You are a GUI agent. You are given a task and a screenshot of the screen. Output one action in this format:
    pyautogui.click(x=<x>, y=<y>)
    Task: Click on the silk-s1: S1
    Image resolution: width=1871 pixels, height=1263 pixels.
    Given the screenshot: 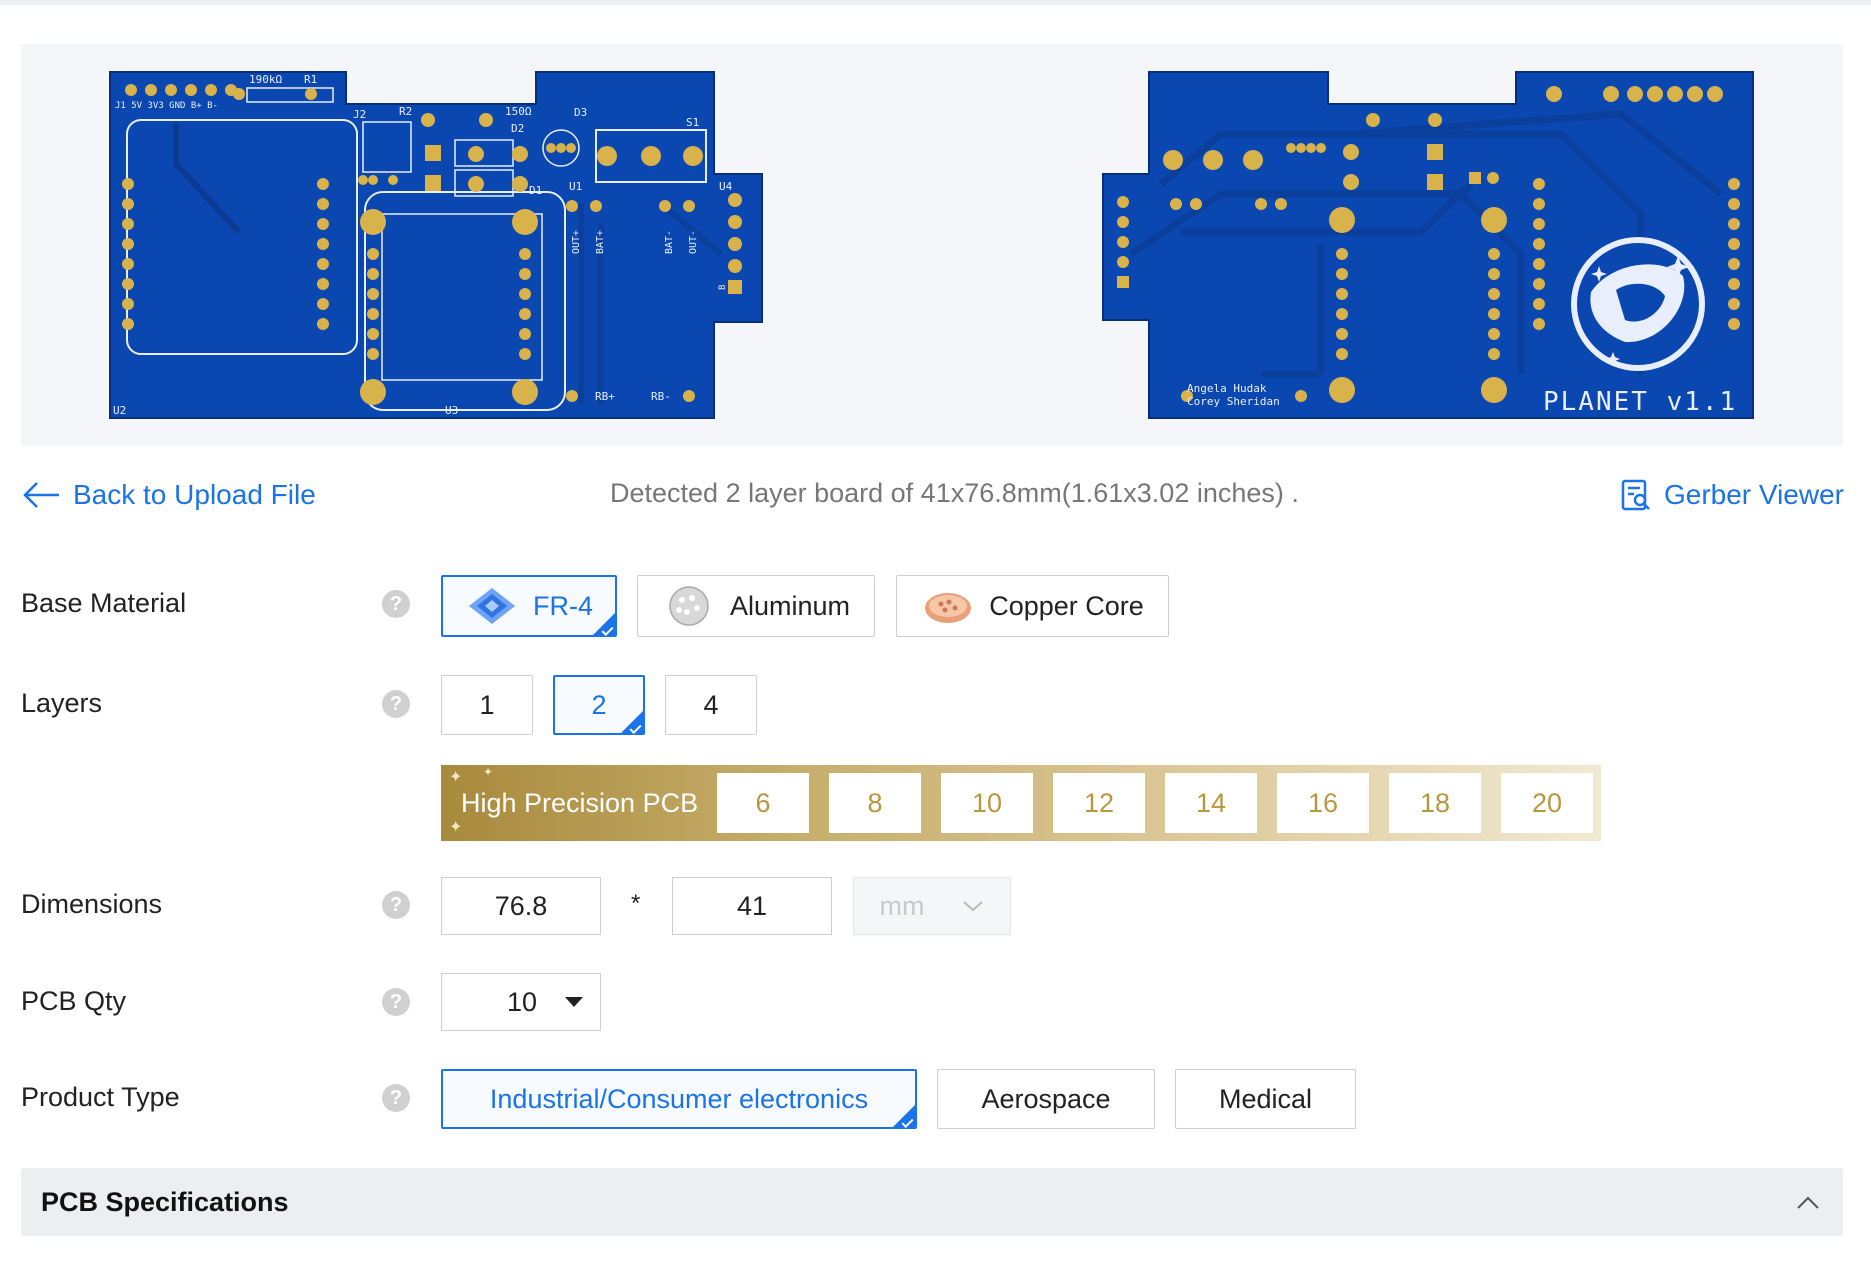 What is the action you would take?
    pyautogui.click(x=692, y=122)
    